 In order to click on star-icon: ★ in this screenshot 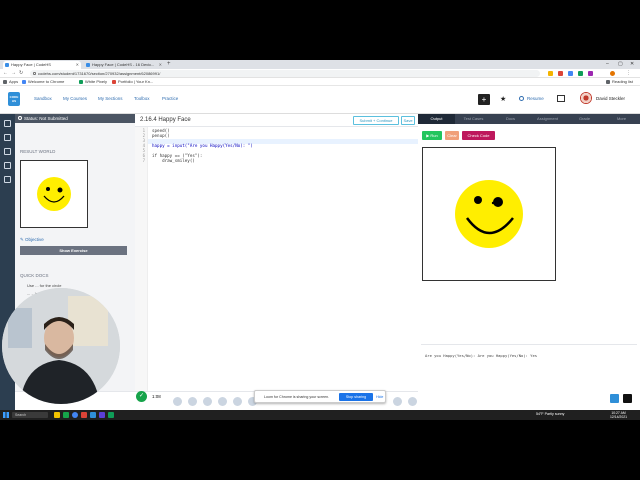, I will do `click(503, 99)`.